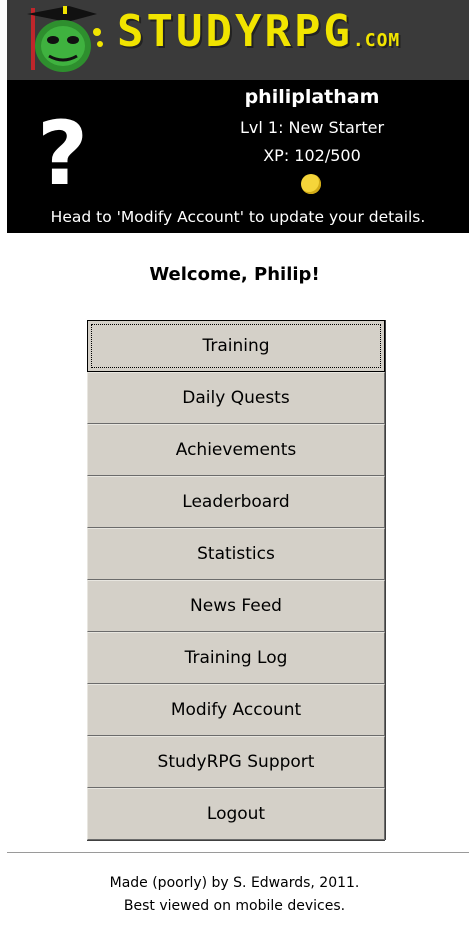 The width and height of the screenshot is (469, 930). Describe the element at coordinates (235, 31) in the screenshot. I see `logo-main-text: STUDYRPG` at that location.